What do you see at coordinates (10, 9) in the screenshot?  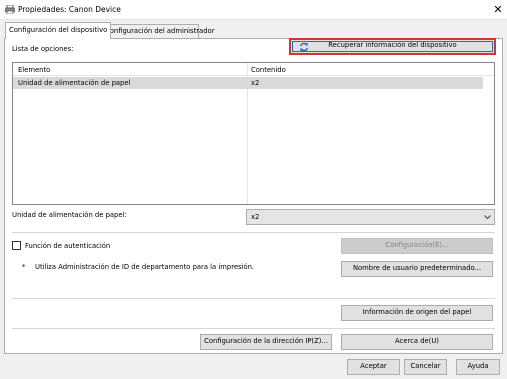 I see `printer-icon` at bounding box center [10, 9].